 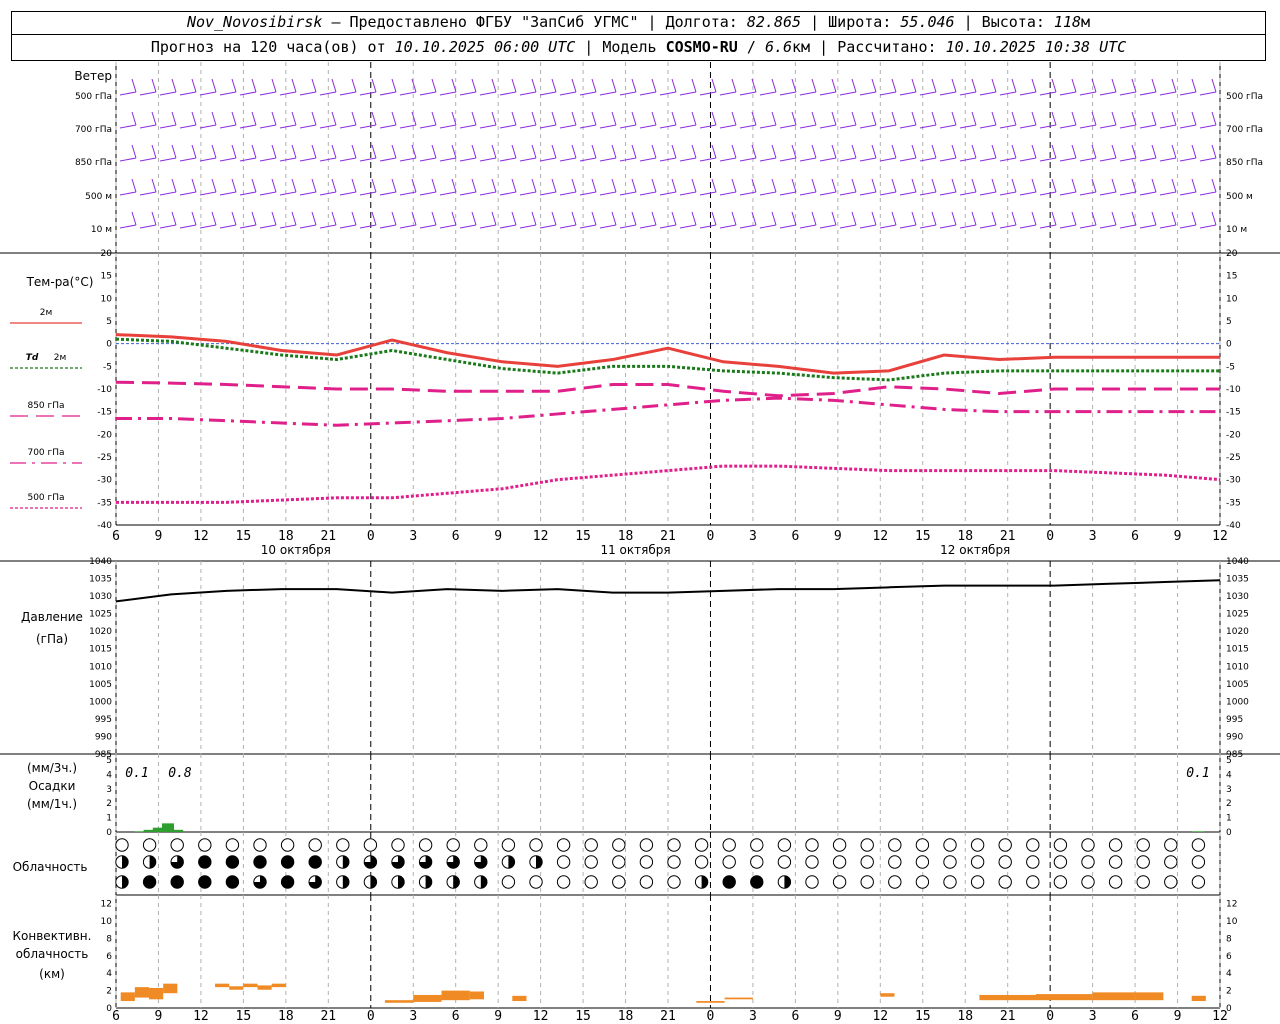 I want to click on pressure-ytick-right: 1030, so click(x=1237, y=597).